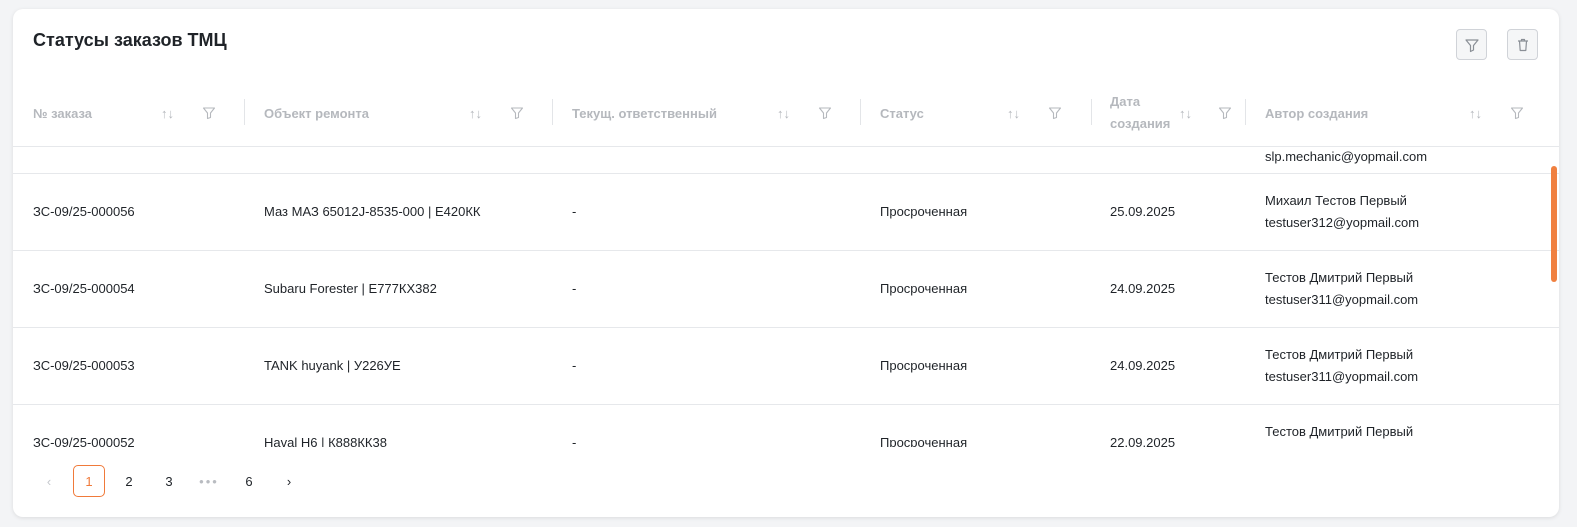 The width and height of the screenshot is (1577, 527). I want to click on page-button-2: 2, so click(129, 481).